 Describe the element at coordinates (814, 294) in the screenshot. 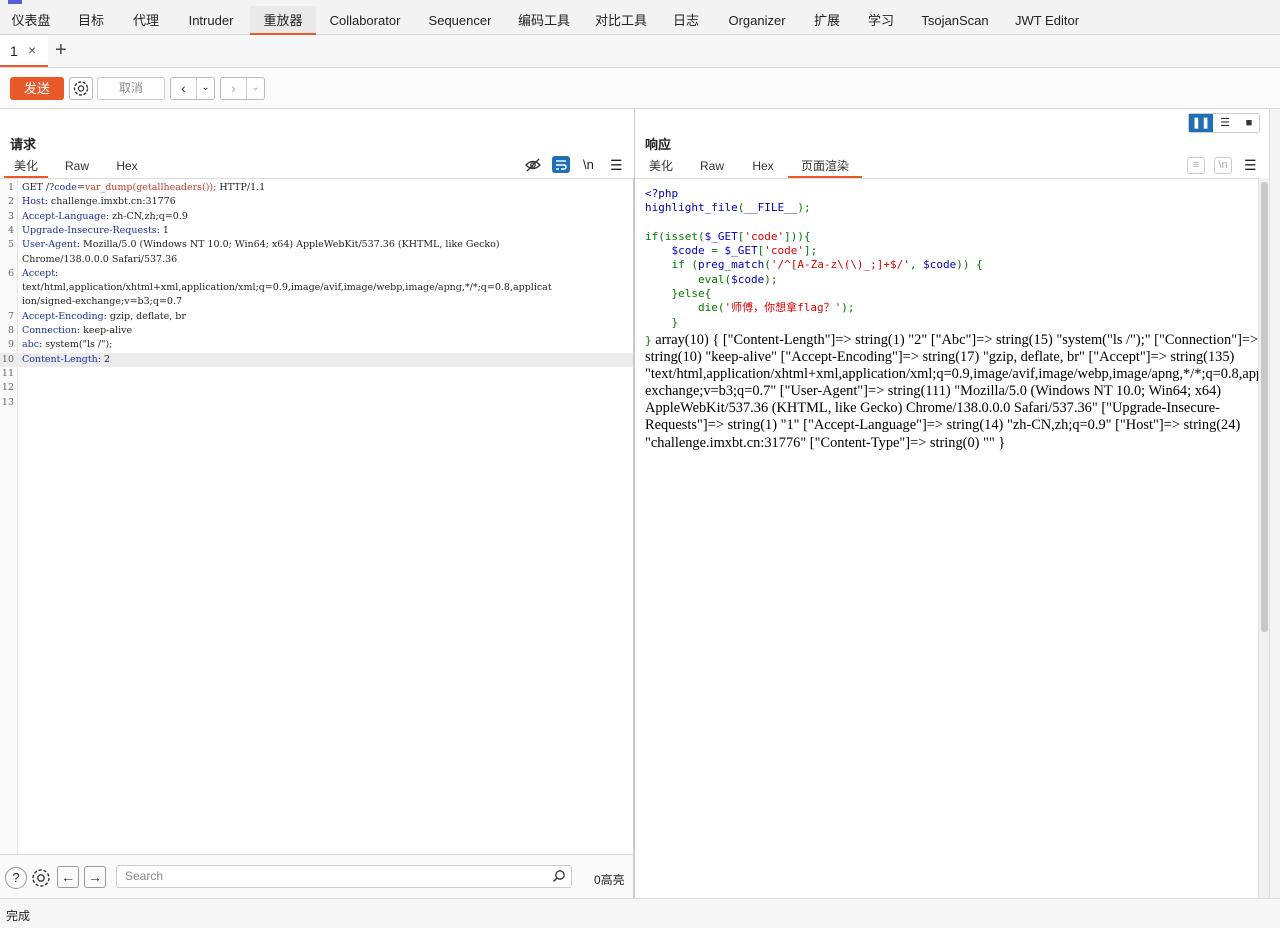

I see `php-line: }else{` at that location.